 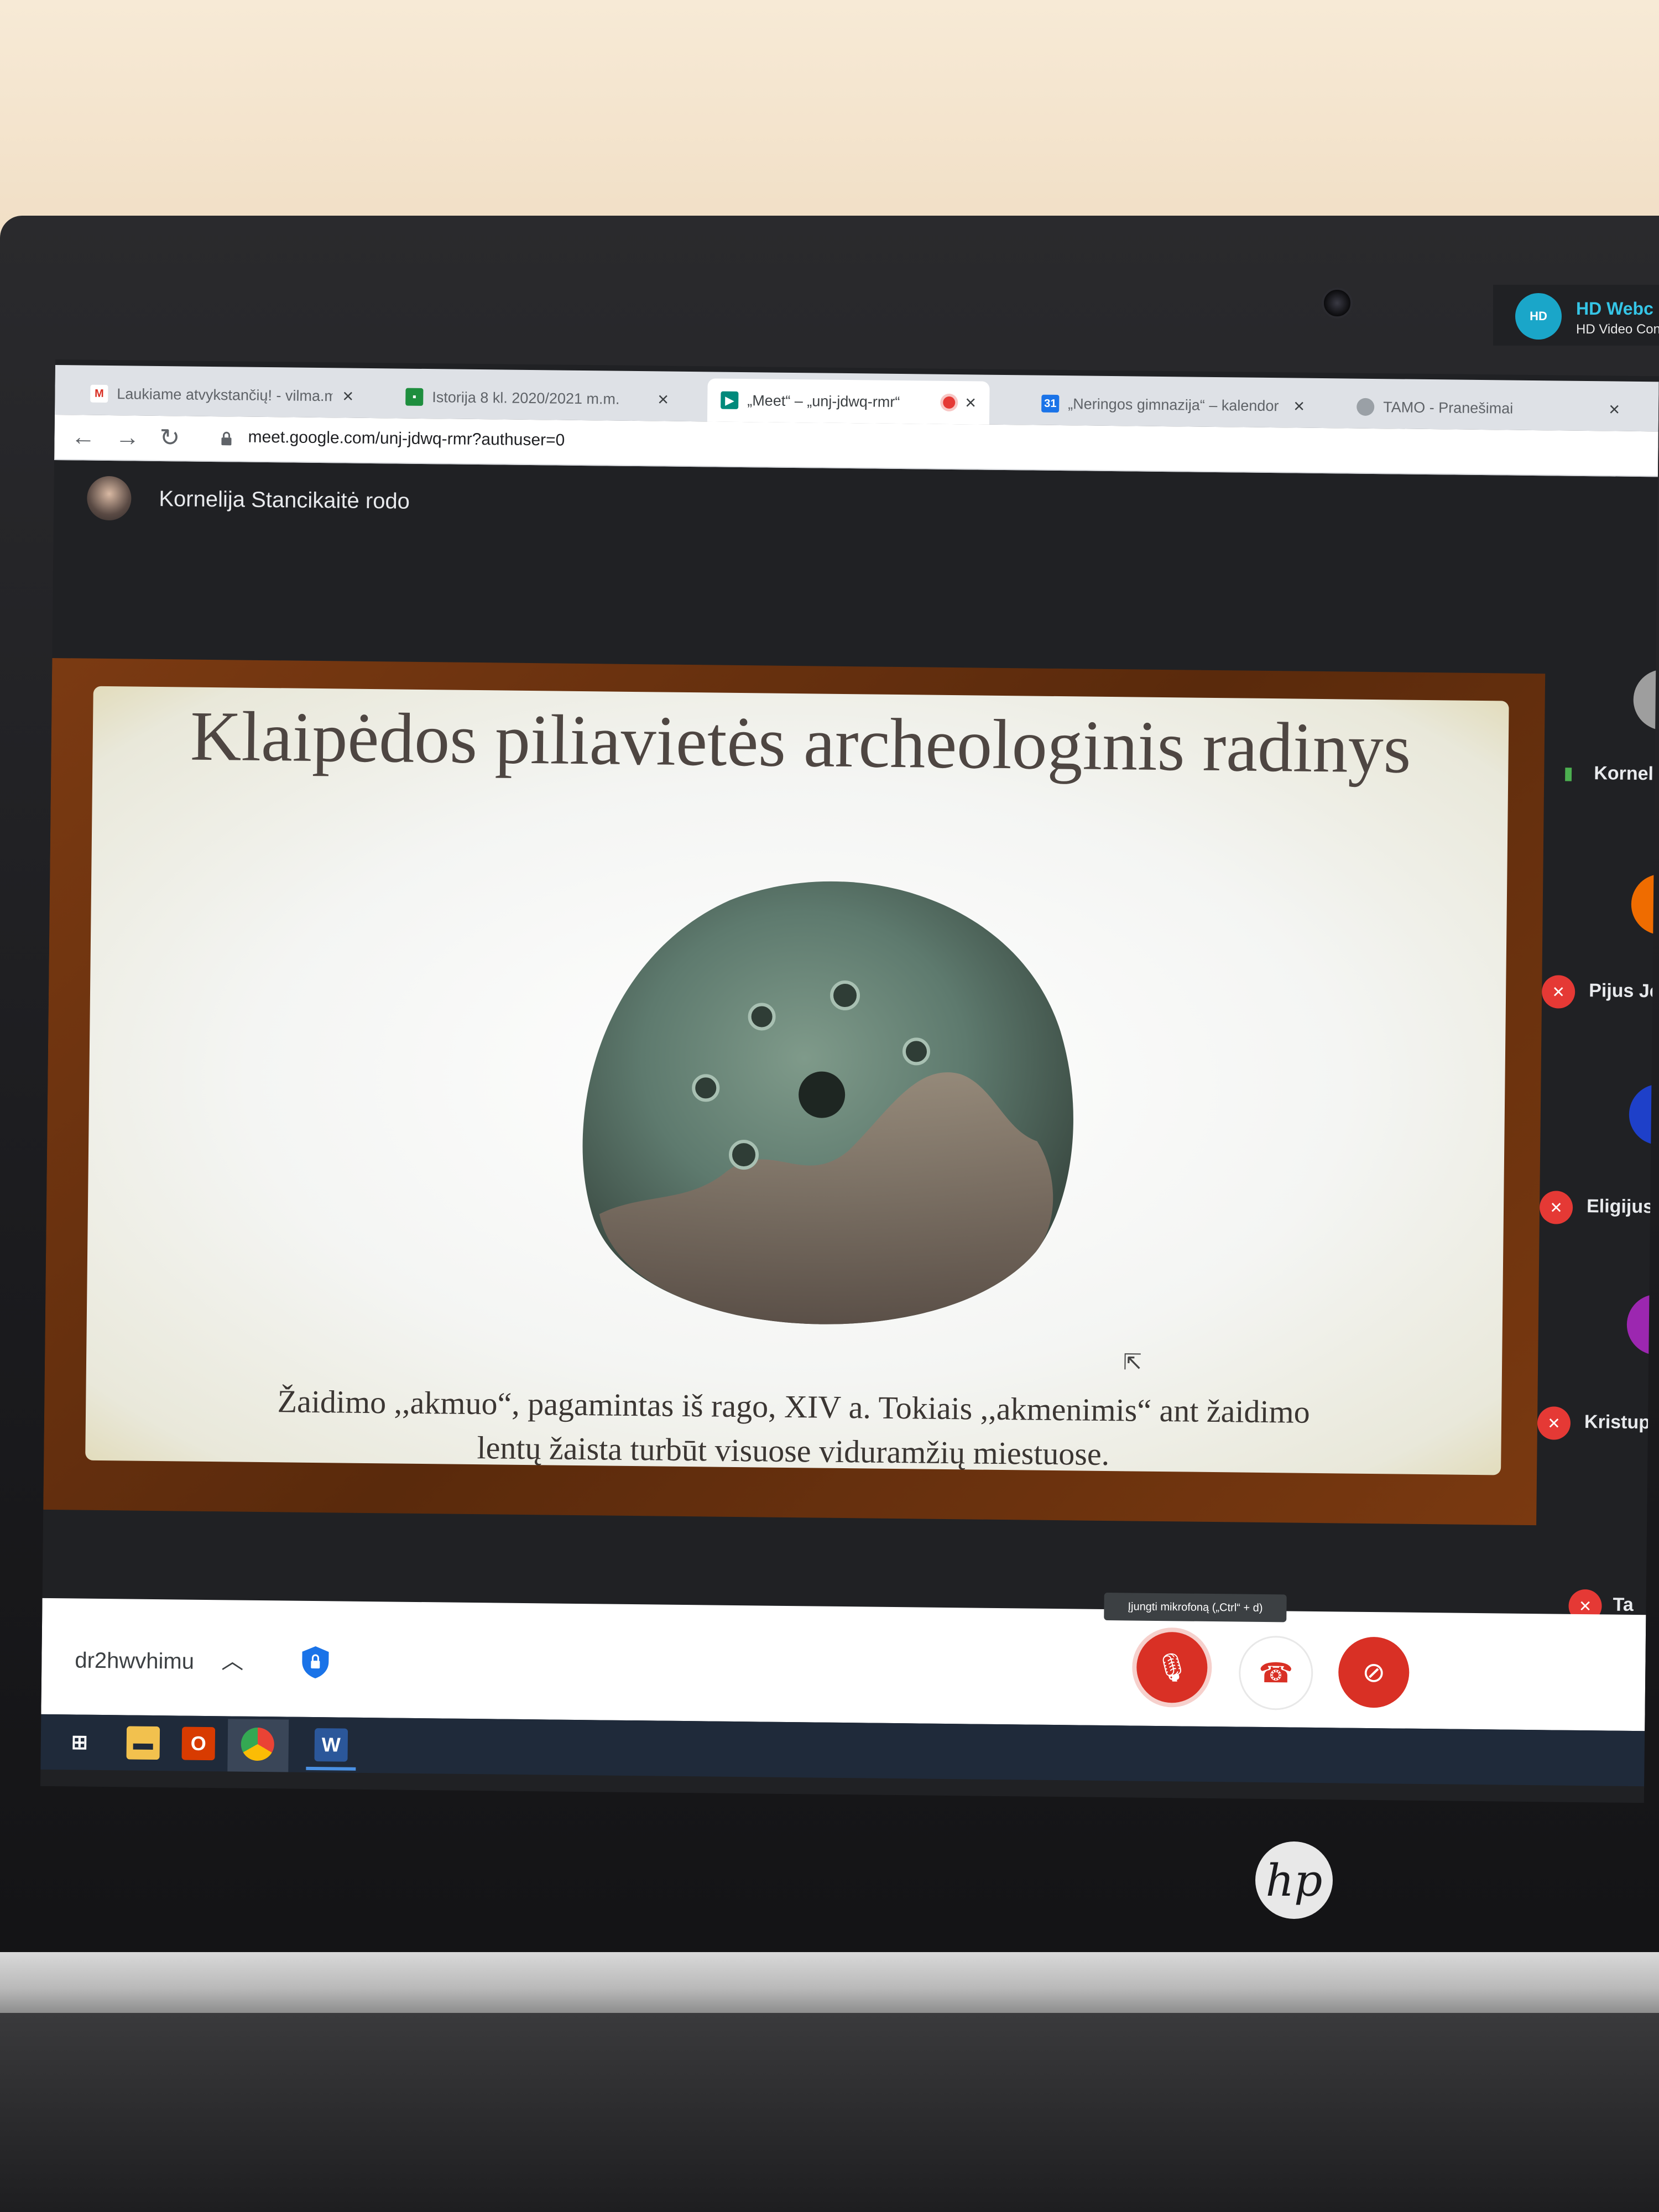 What do you see at coordinates (128, 437) in the screenshot?
I see `forward-icon: →` at bounding box center [128, 437].